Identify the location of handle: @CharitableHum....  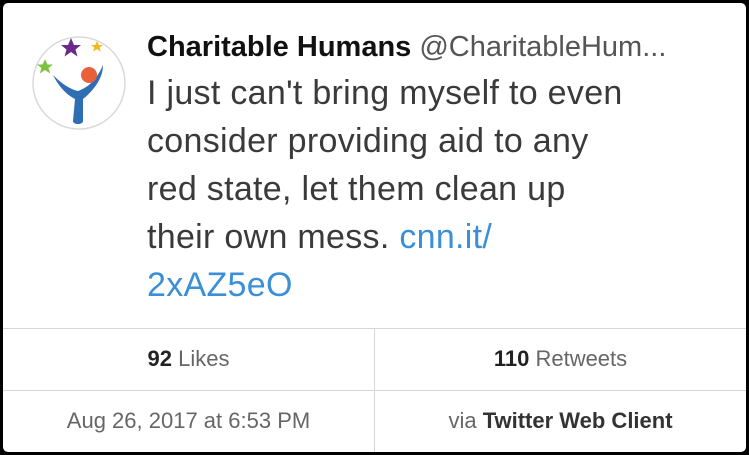
(542, 47).